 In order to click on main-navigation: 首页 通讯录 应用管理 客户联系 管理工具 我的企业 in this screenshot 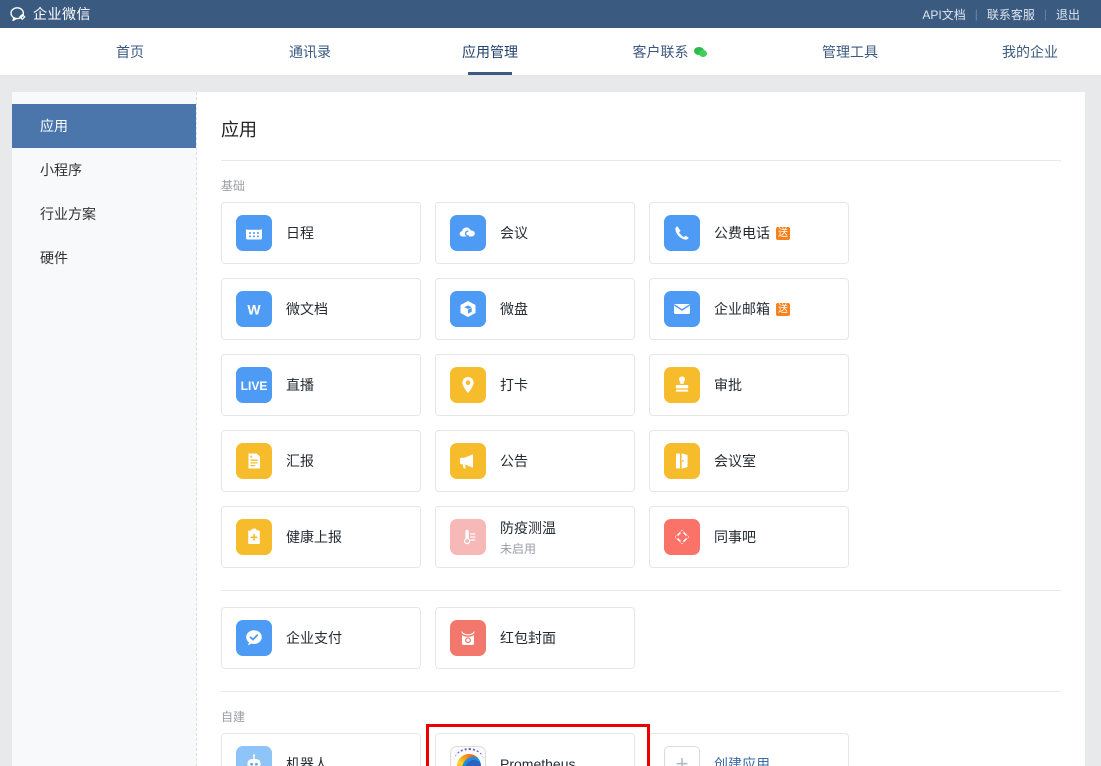, I will do `click(550, 52)`.